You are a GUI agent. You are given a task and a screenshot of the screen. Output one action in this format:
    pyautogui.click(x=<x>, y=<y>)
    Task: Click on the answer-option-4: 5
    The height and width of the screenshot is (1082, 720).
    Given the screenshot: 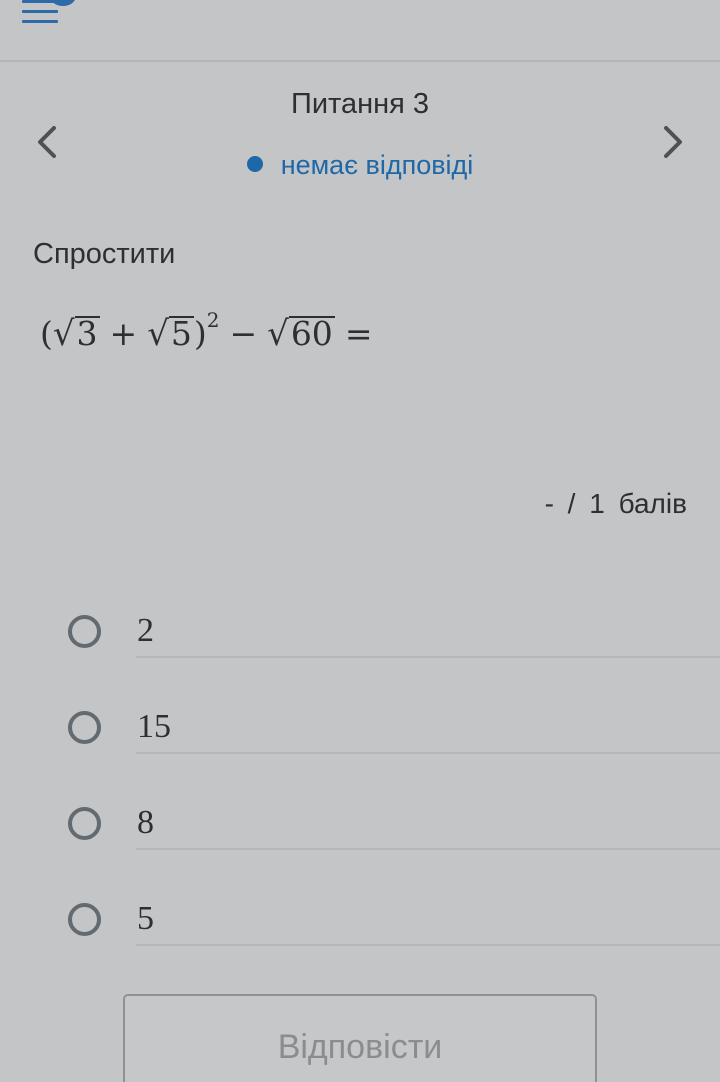 What is the action you would take?
    pyautogui.click(x=360, y=934)
    